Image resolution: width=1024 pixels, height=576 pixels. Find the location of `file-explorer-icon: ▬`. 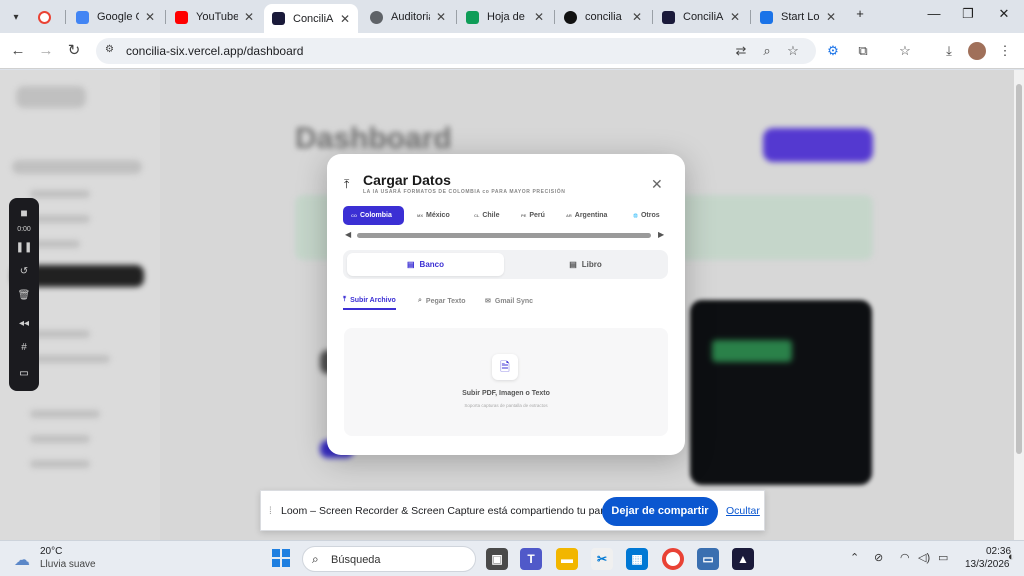

file-explorer-icon: ▬ is located at coordinates (567, 559).